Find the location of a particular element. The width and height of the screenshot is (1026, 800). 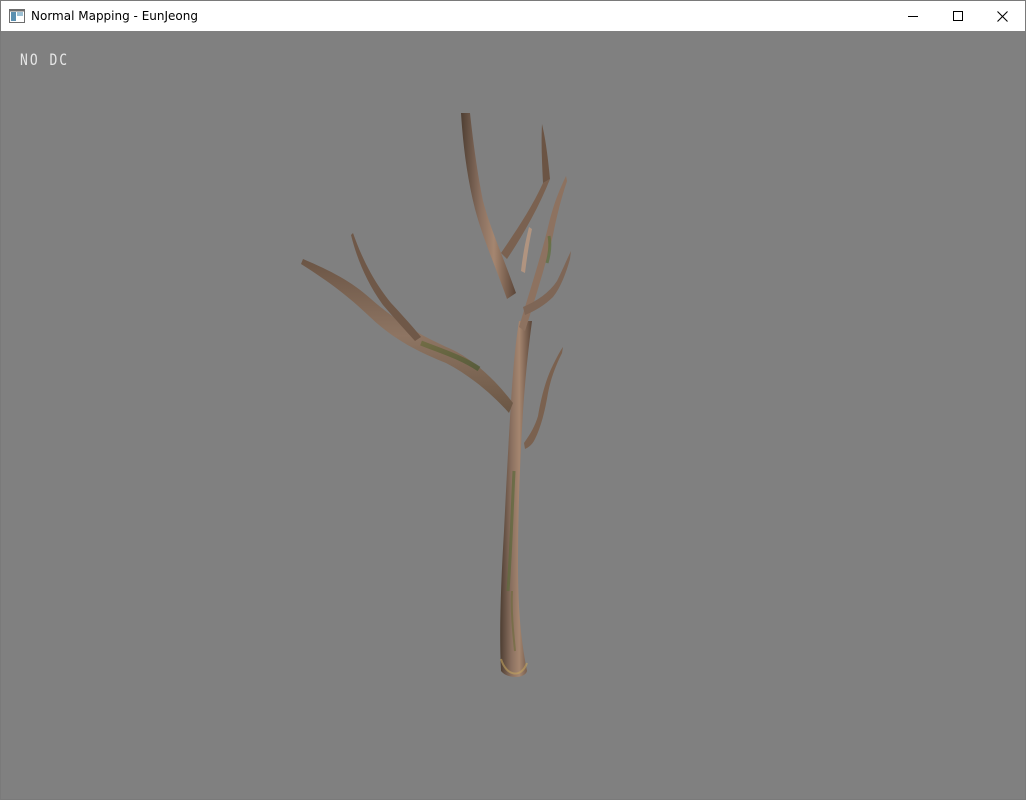

minimize-icon is located at coordinates (912, 16).